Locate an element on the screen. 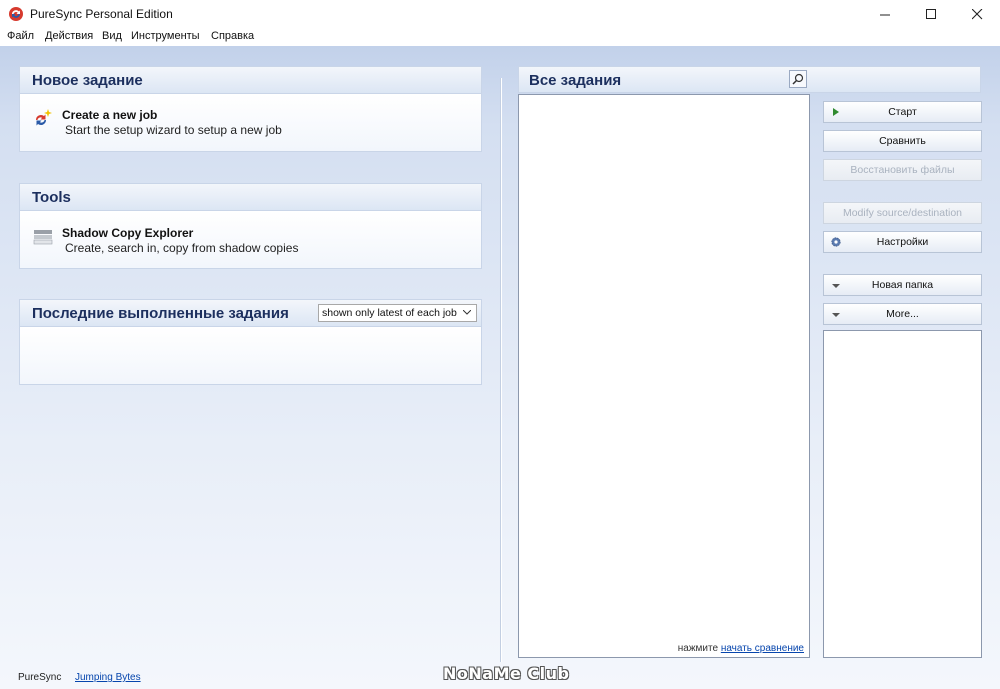 The height and width of the screenshot is (689, 1000). new-folder-label: Новая папка is located at coordinates (902, 285).